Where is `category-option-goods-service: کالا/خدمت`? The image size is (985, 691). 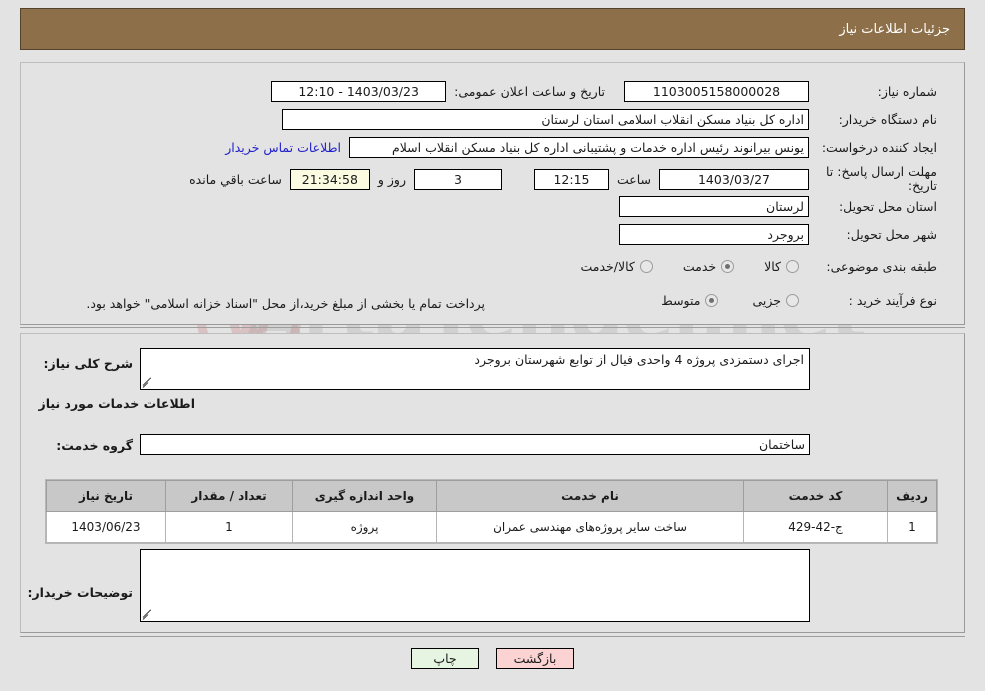
category-option-goods-service: کالا/خدمت is located at coordinates (616, 266).